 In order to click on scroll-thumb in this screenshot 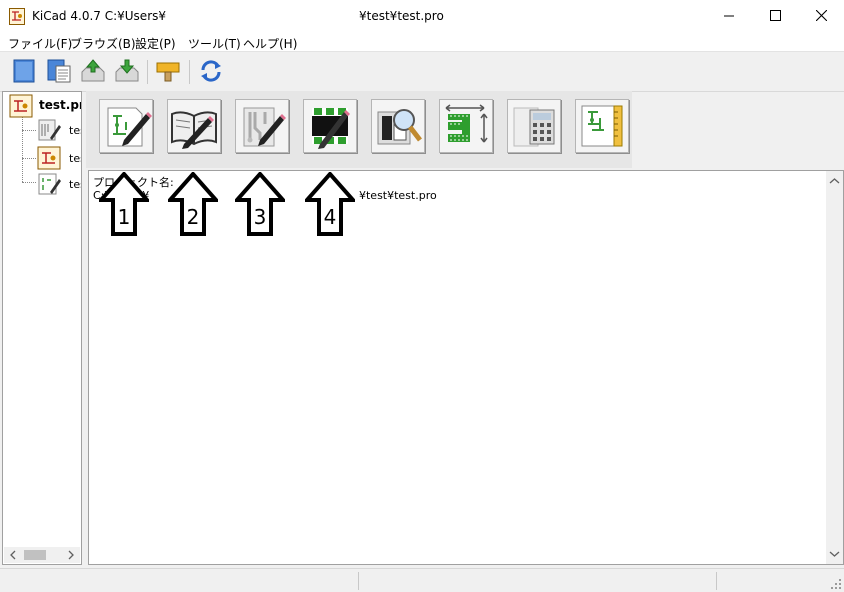, I will do `click(35, 555)`.